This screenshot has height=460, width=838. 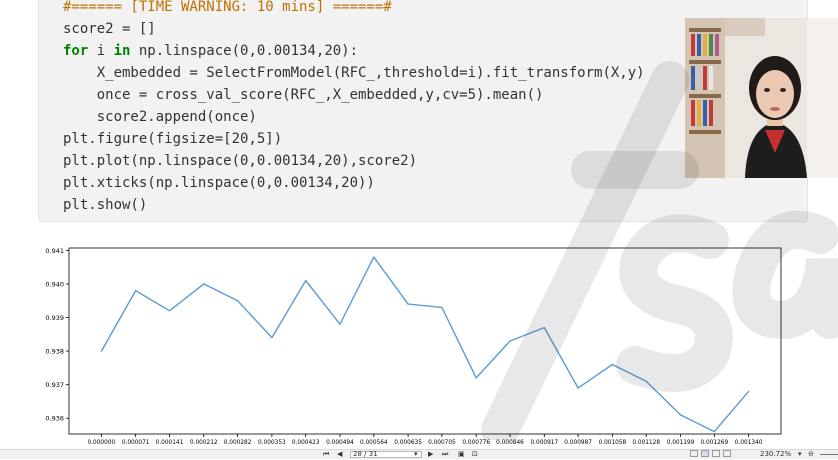 What do you see at coordinates (54, 318) in the screenshot?
I see `y-tick-label: 0.939` at bounding box center [54, 318].